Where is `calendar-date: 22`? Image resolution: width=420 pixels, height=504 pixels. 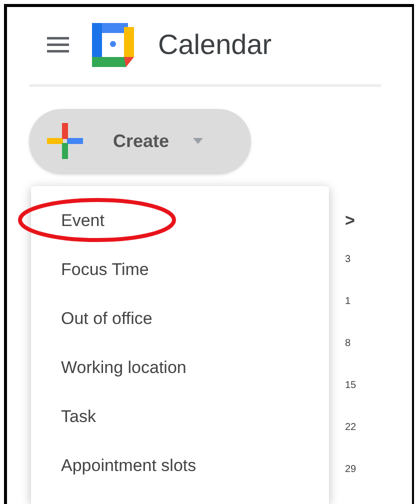
calendar-date: 22 is located at coordinates (350, 441).